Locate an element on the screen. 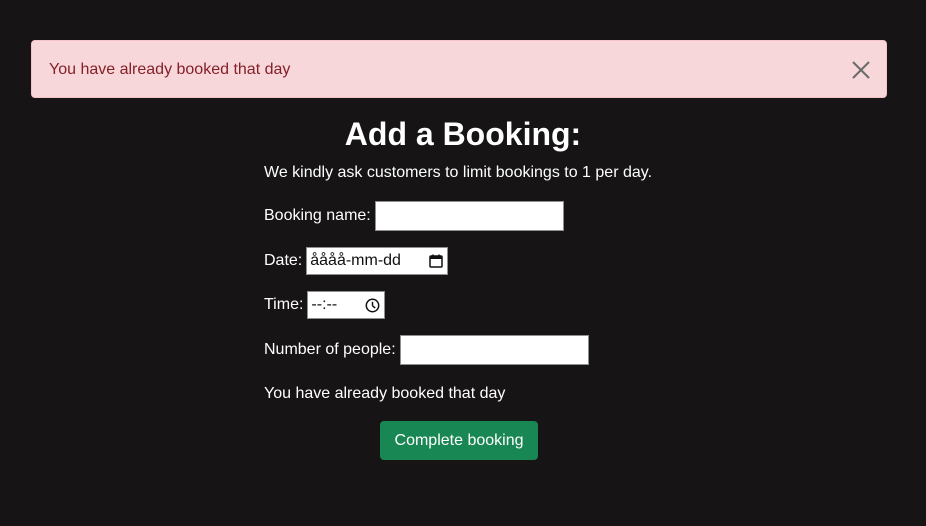  error-alert: You have already booked that day is located at coordinates (459, 69).